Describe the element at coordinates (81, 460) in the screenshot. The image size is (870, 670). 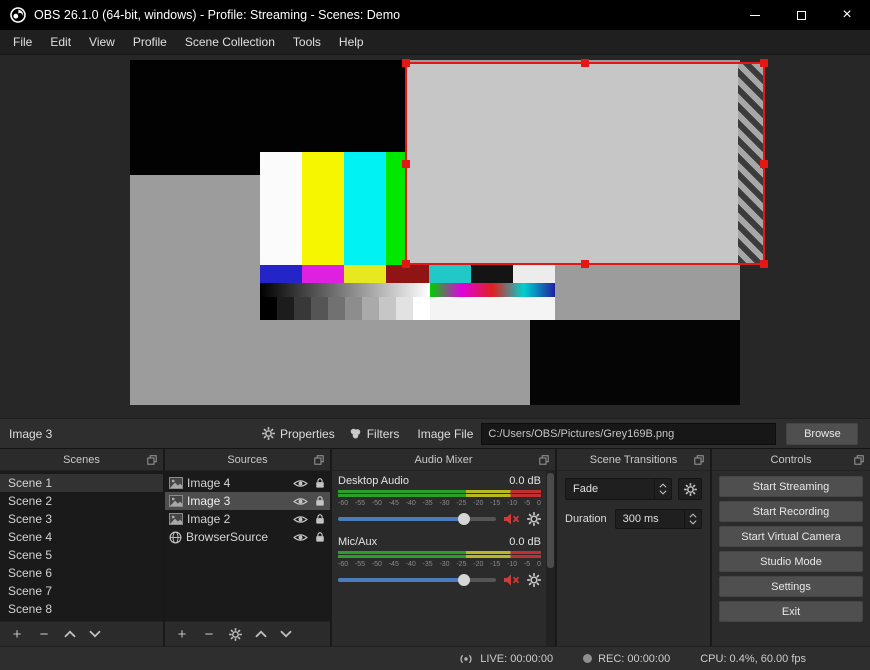
I see `scenes-dock-header: Scenes` at that location.